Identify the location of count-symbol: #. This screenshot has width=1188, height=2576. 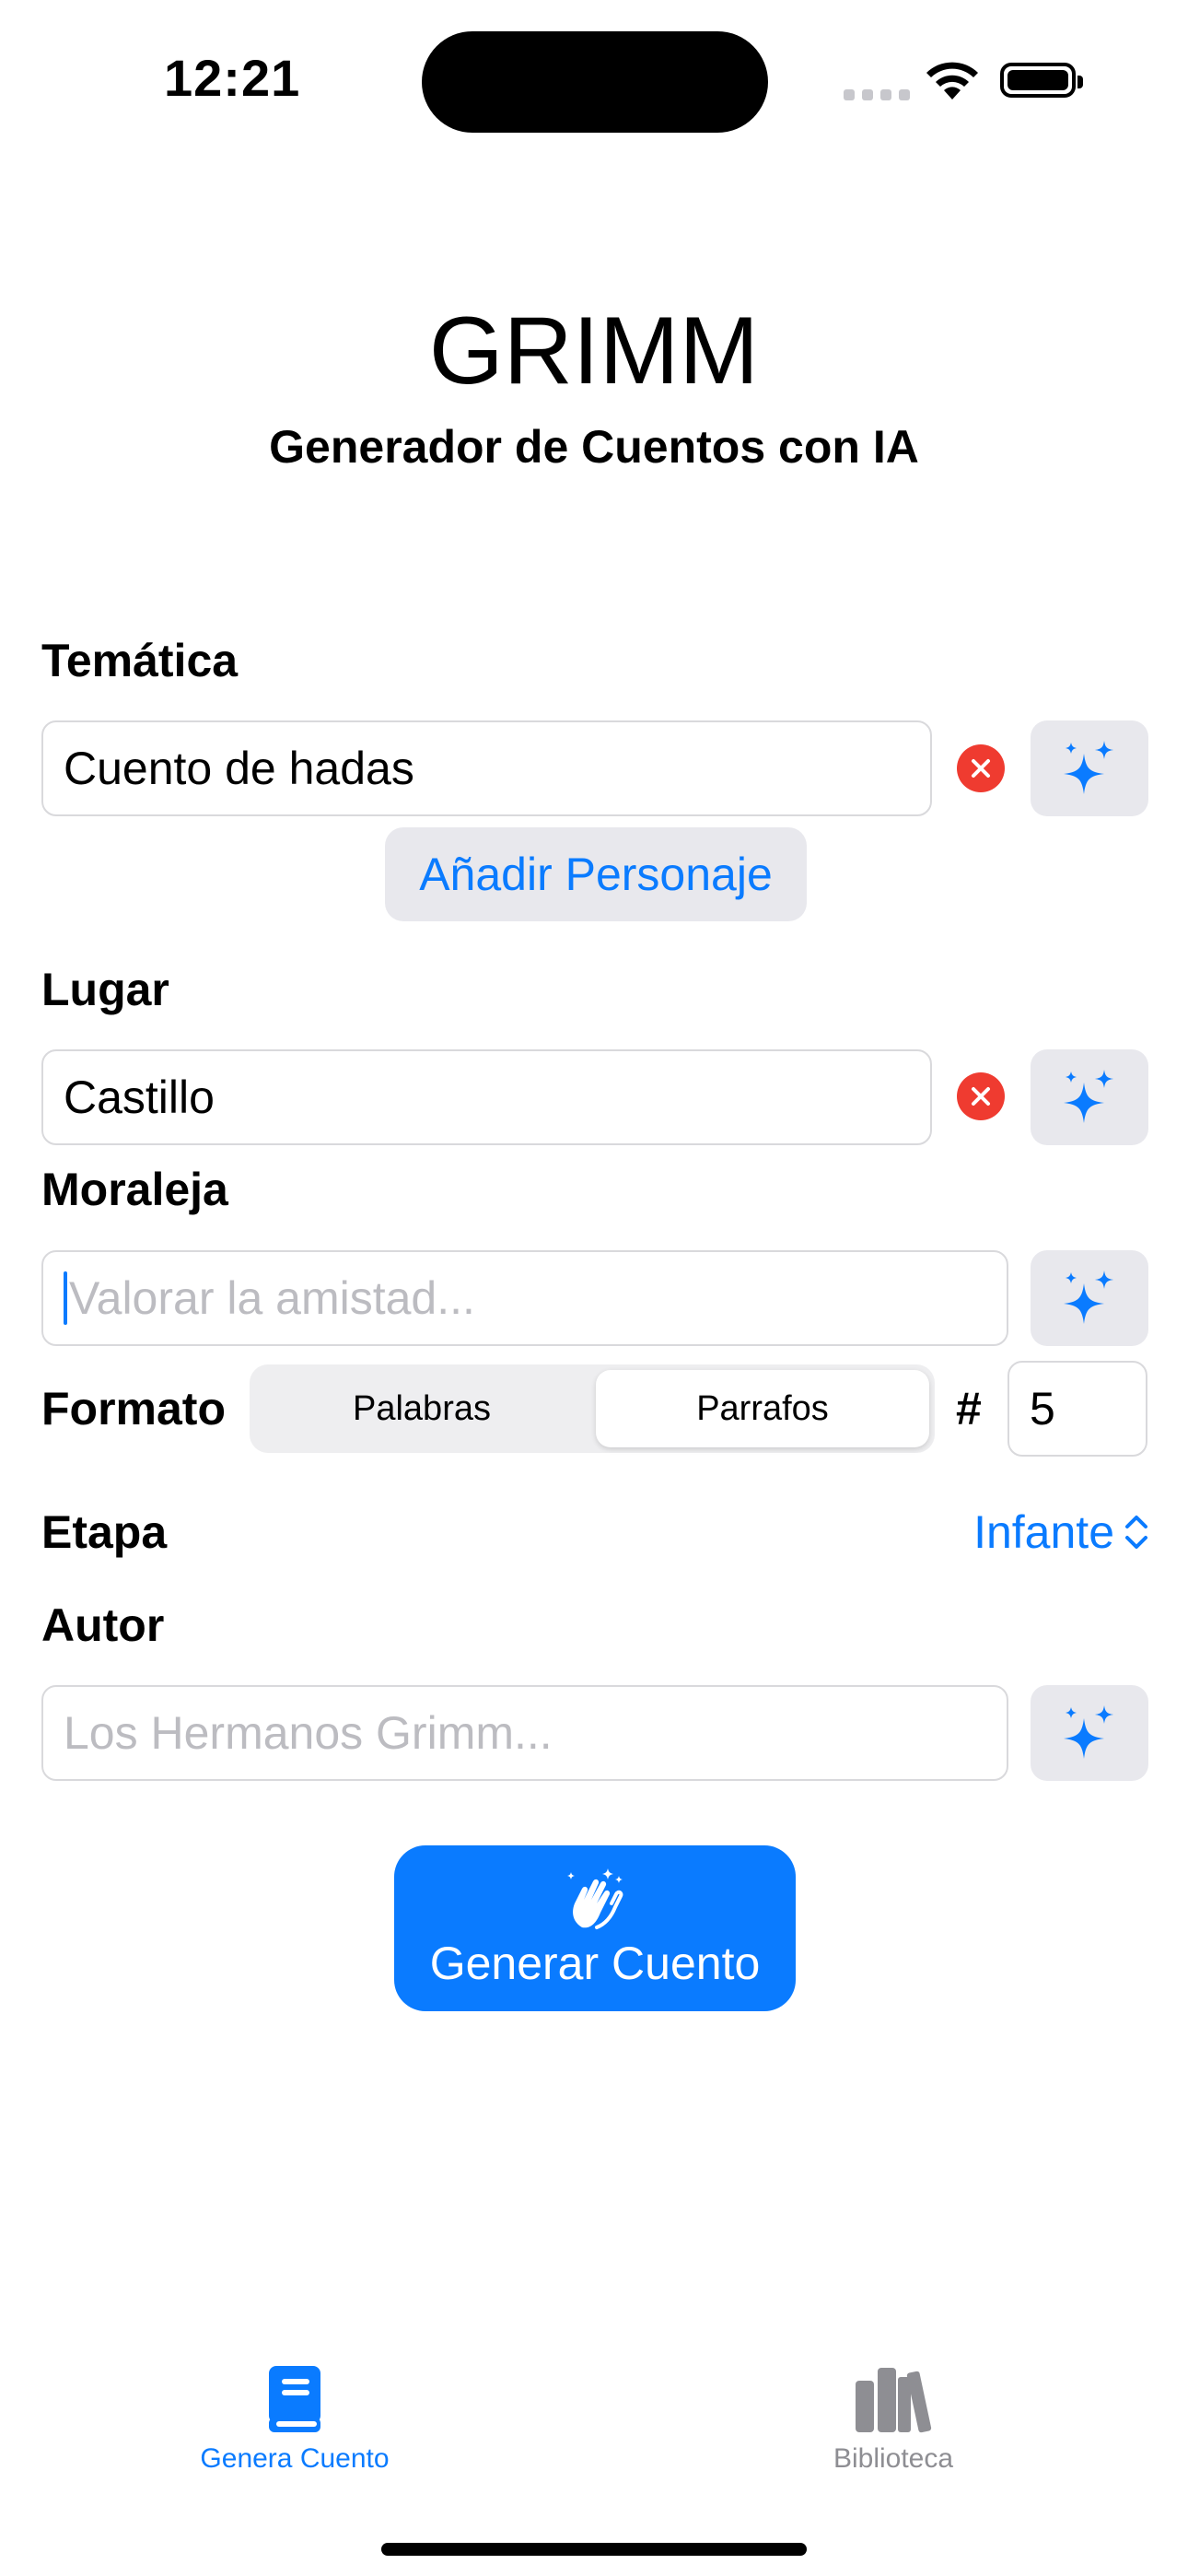
(969, 1408).